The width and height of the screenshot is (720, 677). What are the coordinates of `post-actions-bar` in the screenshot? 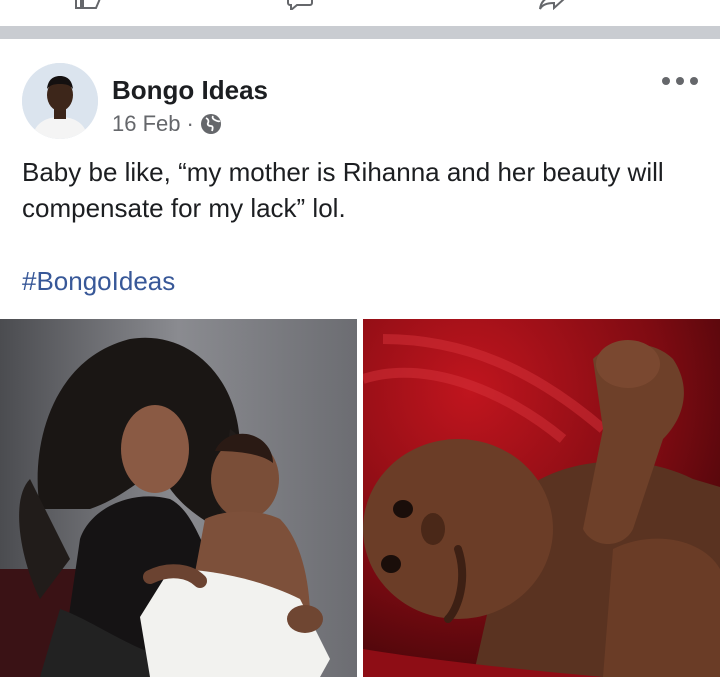 It's located at (360, 13).